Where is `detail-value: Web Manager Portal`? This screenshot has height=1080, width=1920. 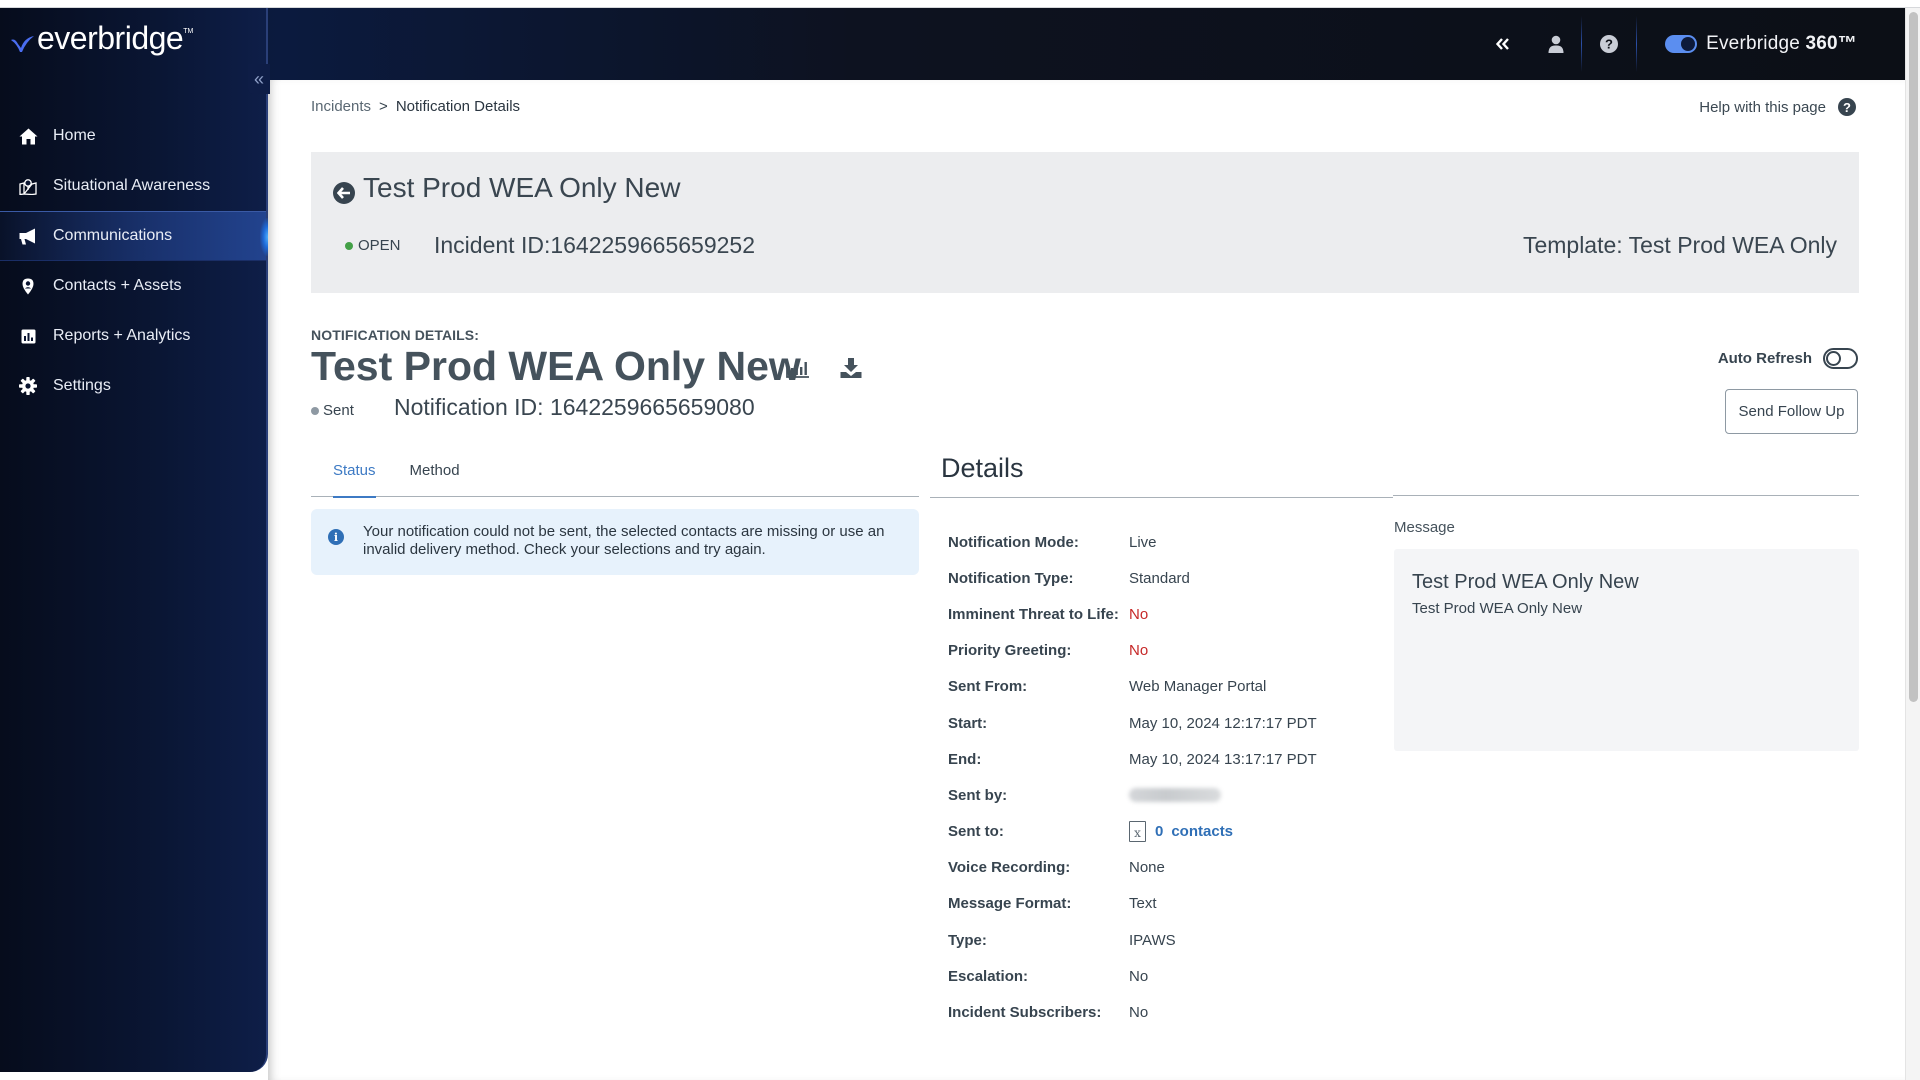
detail-value: Web Manager Portal is located at coordinates (1198, 687).